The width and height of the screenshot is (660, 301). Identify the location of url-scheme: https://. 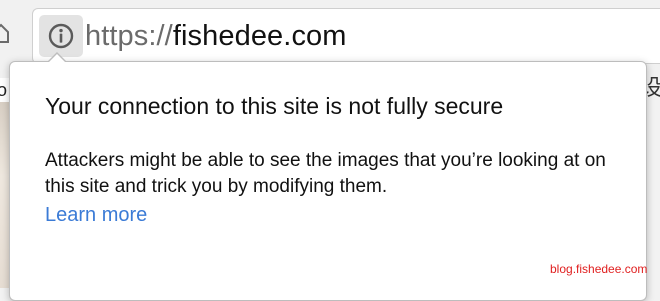
(129, 36).